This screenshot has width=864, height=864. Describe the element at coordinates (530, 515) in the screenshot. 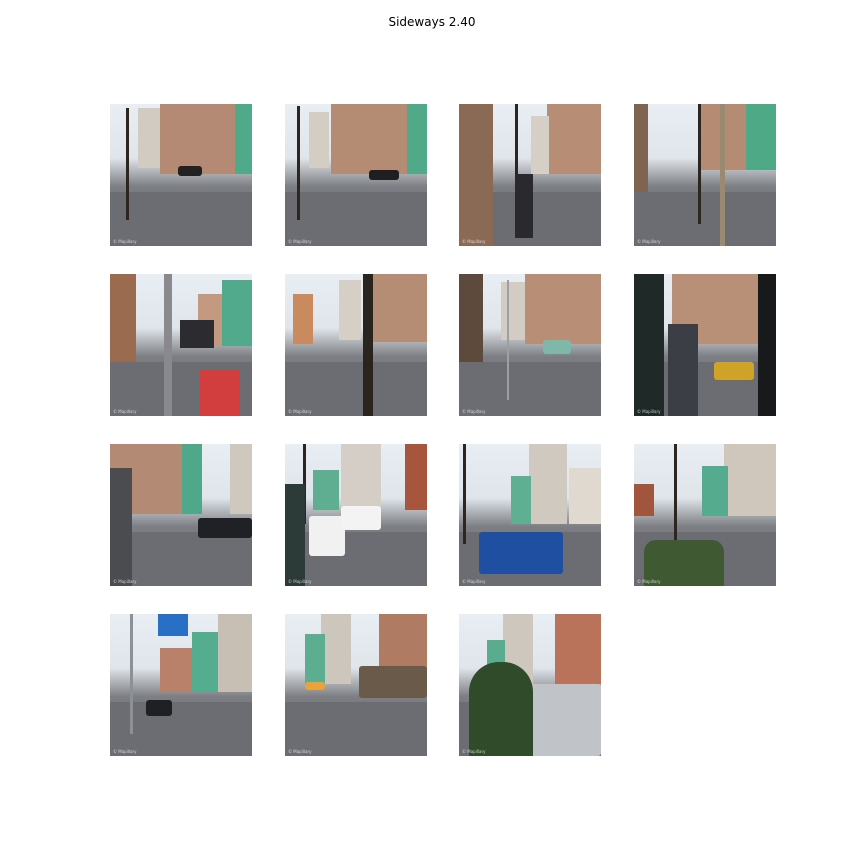

I see `street-photo-11: © Mapillary` at that location.